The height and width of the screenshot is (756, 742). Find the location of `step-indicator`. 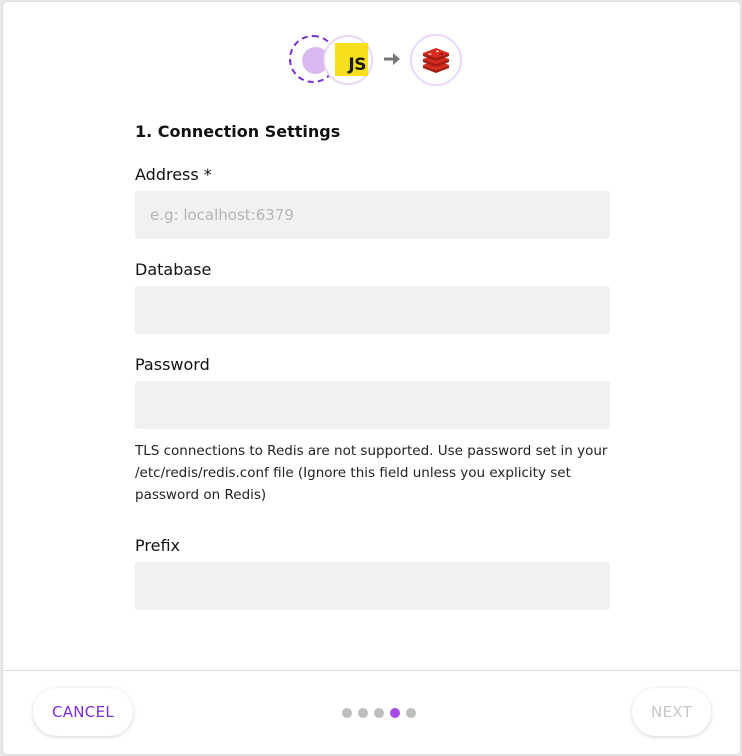

step-indicator is located at coordinates (379, 713).